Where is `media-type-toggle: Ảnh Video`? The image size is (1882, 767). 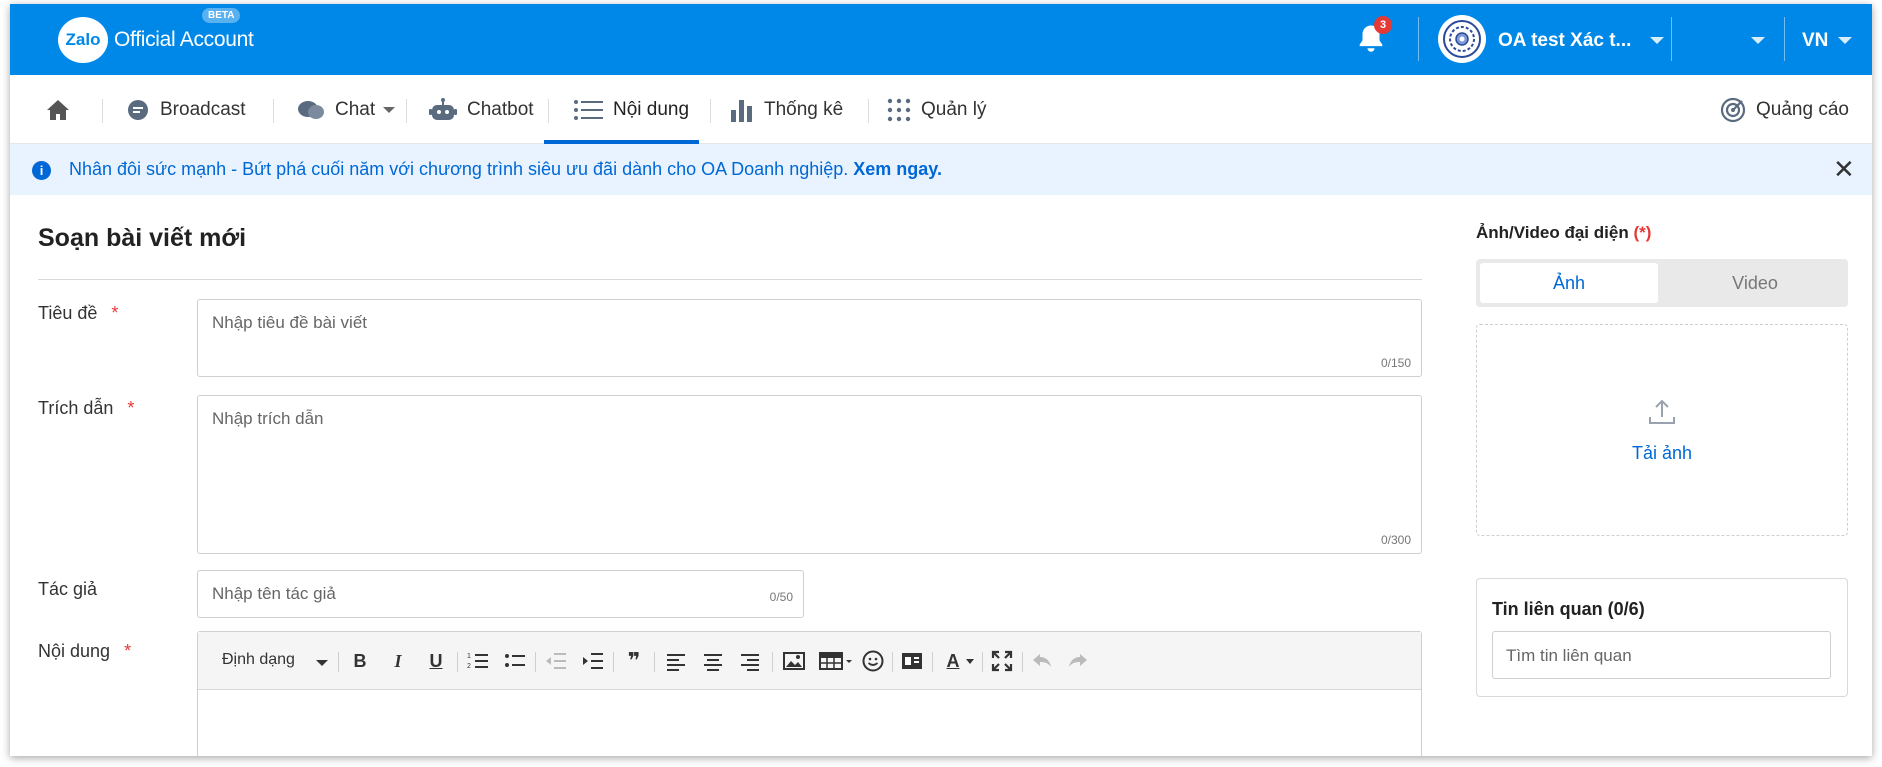 media-type-toggle: Ảnh Video is located at coordinates (1662, 283).